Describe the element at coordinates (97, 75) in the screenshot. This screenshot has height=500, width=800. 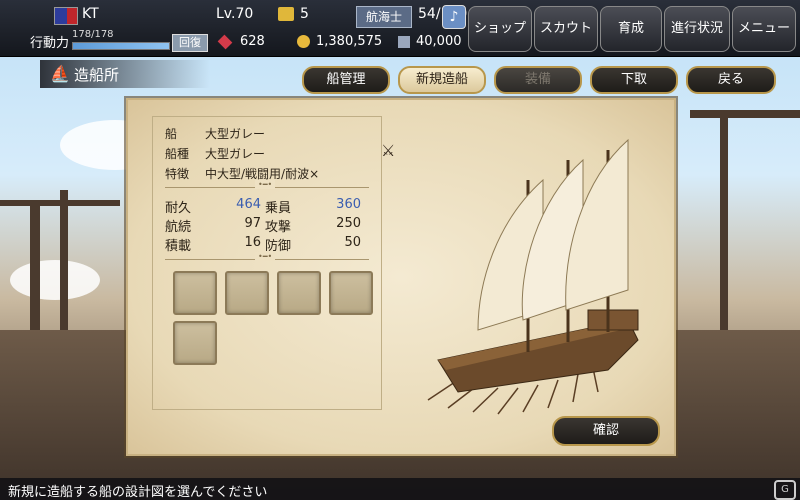
I see `page-title: 造船所` at that location.